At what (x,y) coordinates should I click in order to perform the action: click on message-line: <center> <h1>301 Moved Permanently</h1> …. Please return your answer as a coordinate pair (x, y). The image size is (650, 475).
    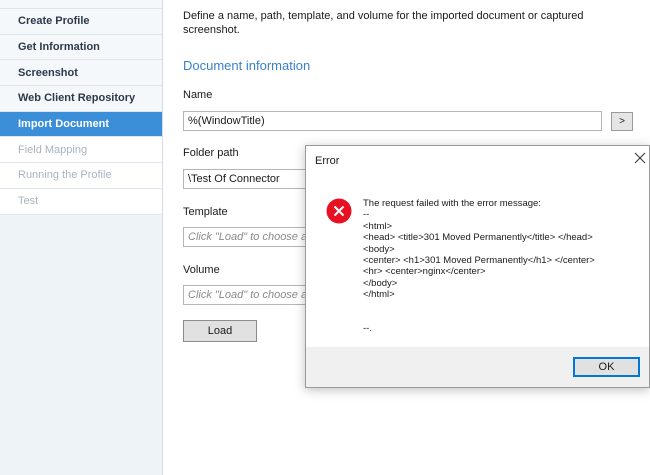
    Looking at the image, I should click on (479, 261).